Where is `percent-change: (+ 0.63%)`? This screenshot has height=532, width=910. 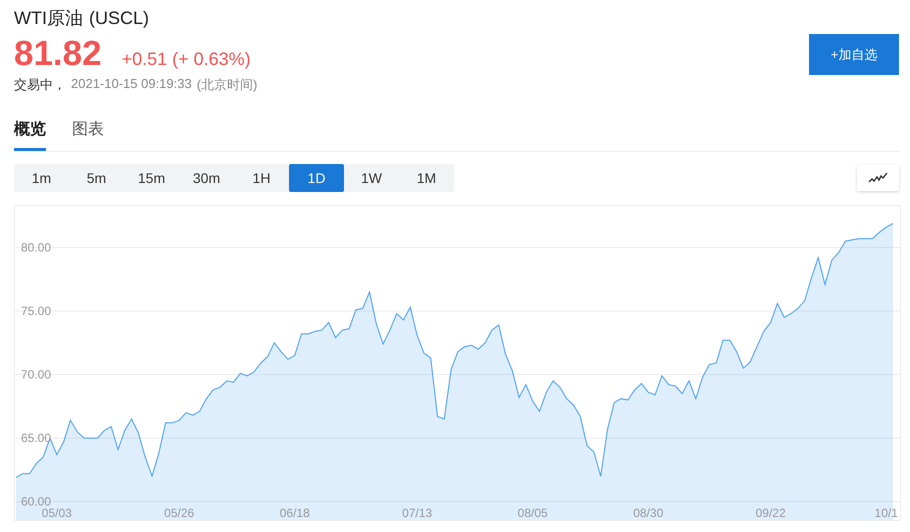 percent-change: (+ 0.63%) is located at coordinates (211, 59).